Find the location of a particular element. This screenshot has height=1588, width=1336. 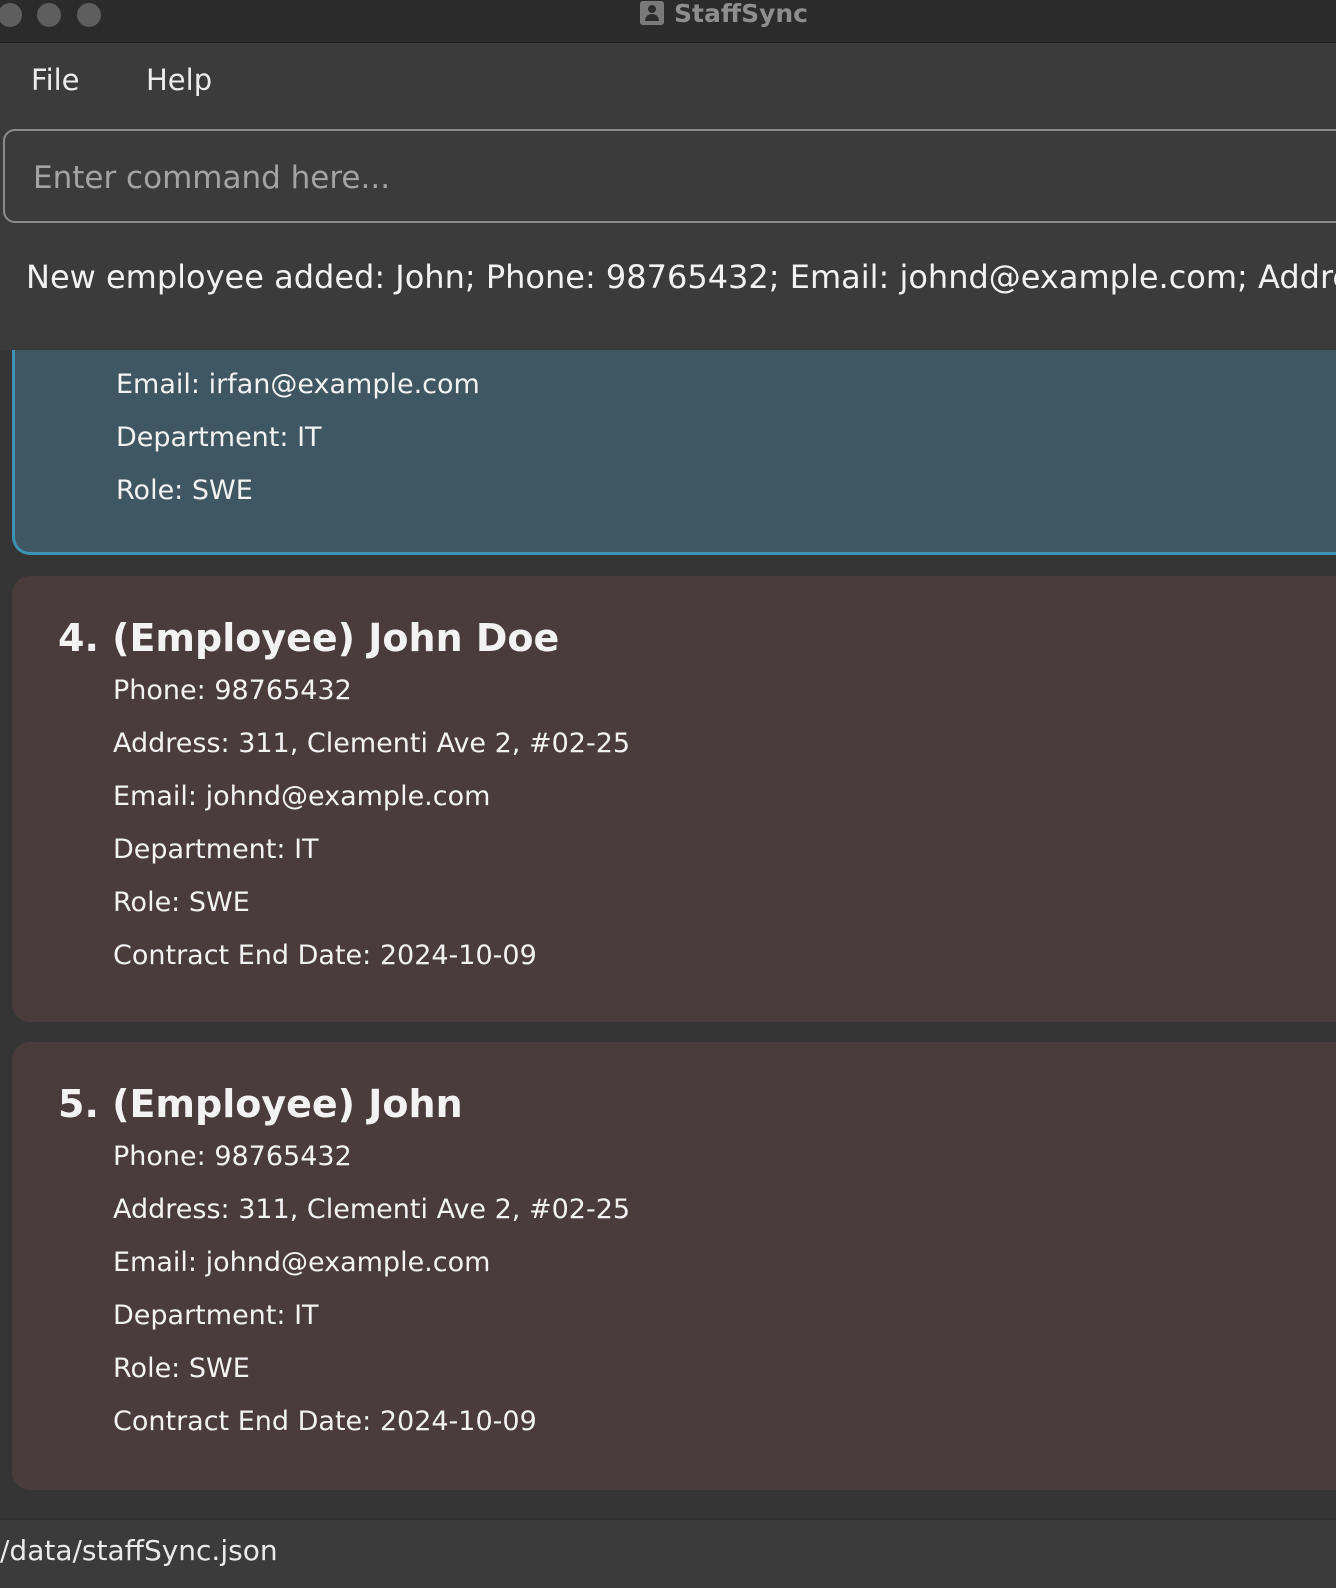

command-box is located at coordinates (669, 176).